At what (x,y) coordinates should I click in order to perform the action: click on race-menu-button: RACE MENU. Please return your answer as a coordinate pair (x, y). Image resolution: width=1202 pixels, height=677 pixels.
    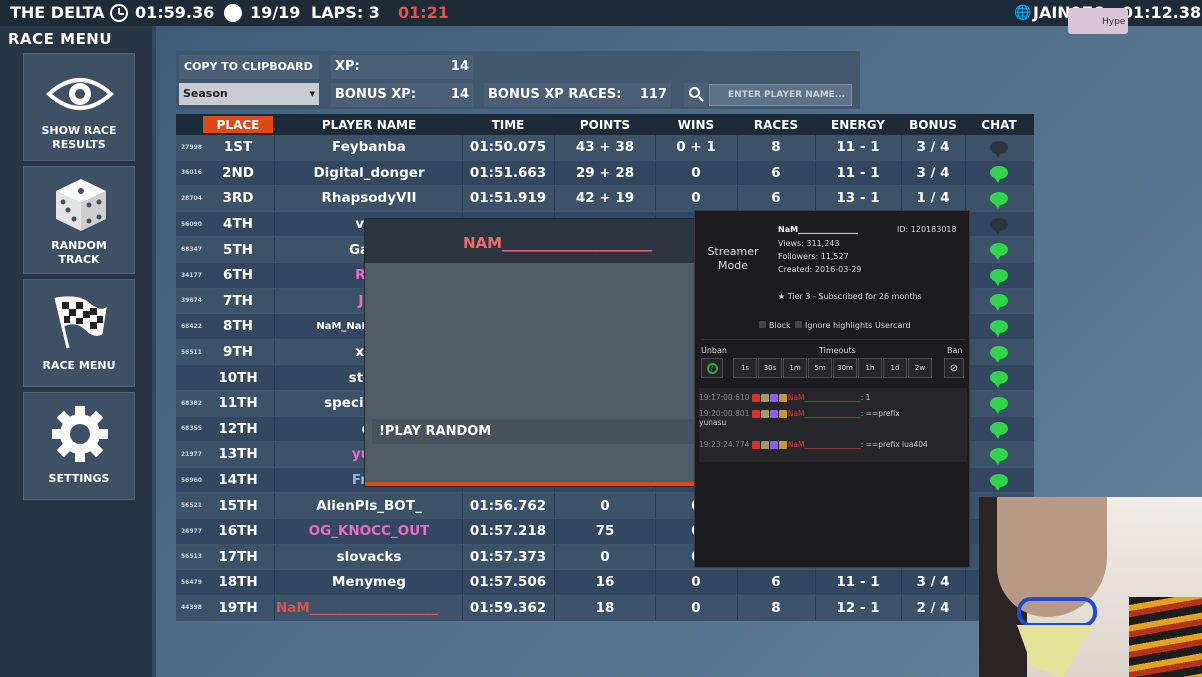
    Looking at the image, I should click on (79, 333).